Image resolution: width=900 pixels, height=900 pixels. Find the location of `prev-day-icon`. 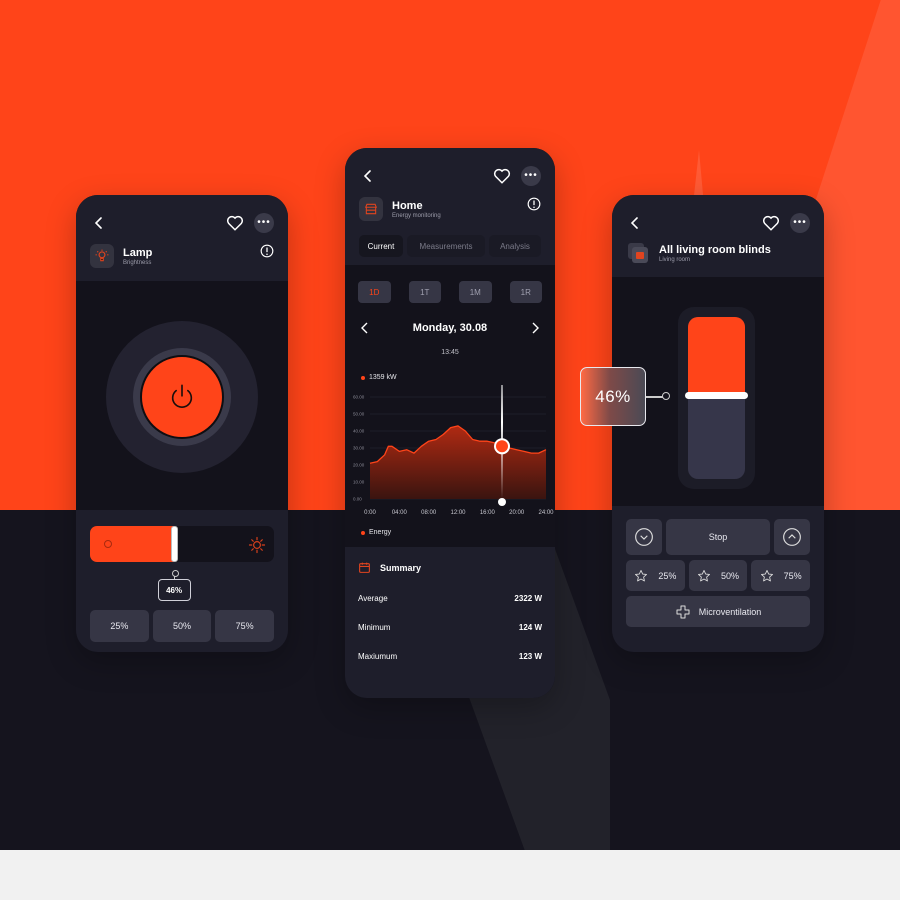

prev-day-icon is located at coordinates (365, 328).